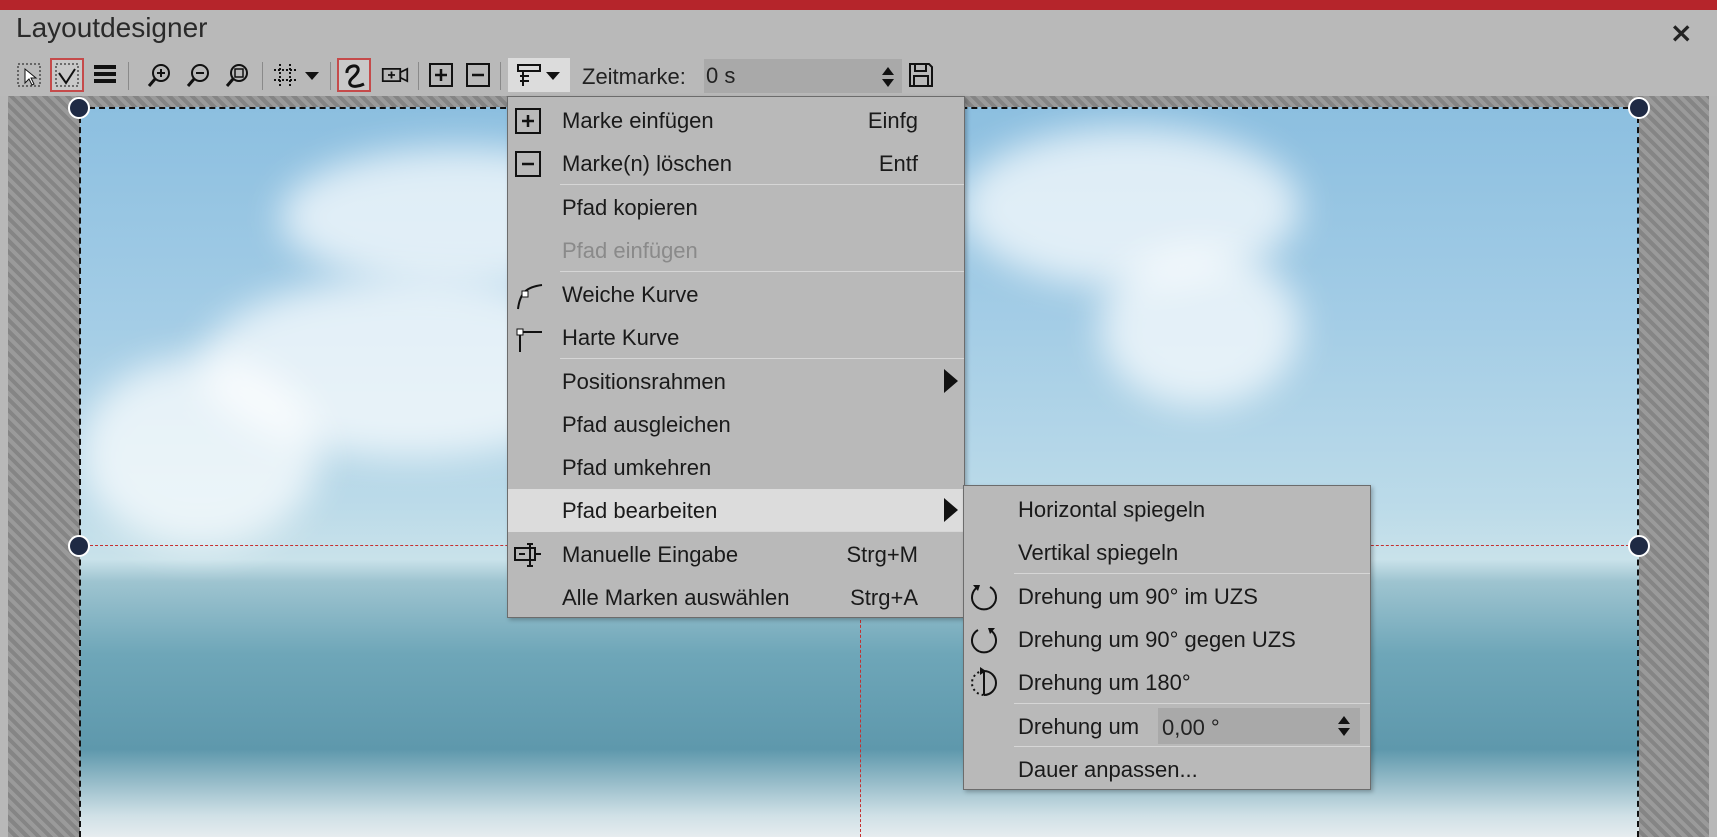  I want to click on toolbar: Zeitmarke: 0 s, so click(858, 76).